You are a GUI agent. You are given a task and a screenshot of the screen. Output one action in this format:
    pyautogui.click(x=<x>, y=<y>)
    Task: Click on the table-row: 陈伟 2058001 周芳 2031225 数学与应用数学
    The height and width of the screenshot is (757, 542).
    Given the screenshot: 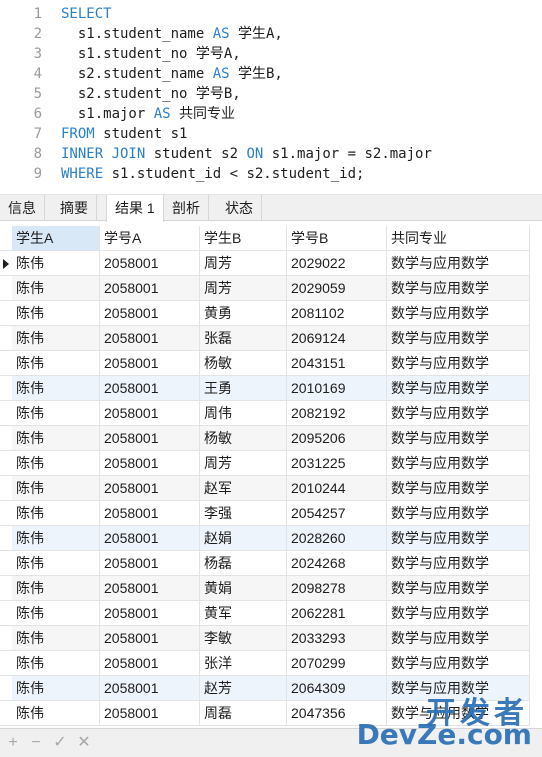 What is the action you would take?
    pyautogui.click(x=271, y=463)
    